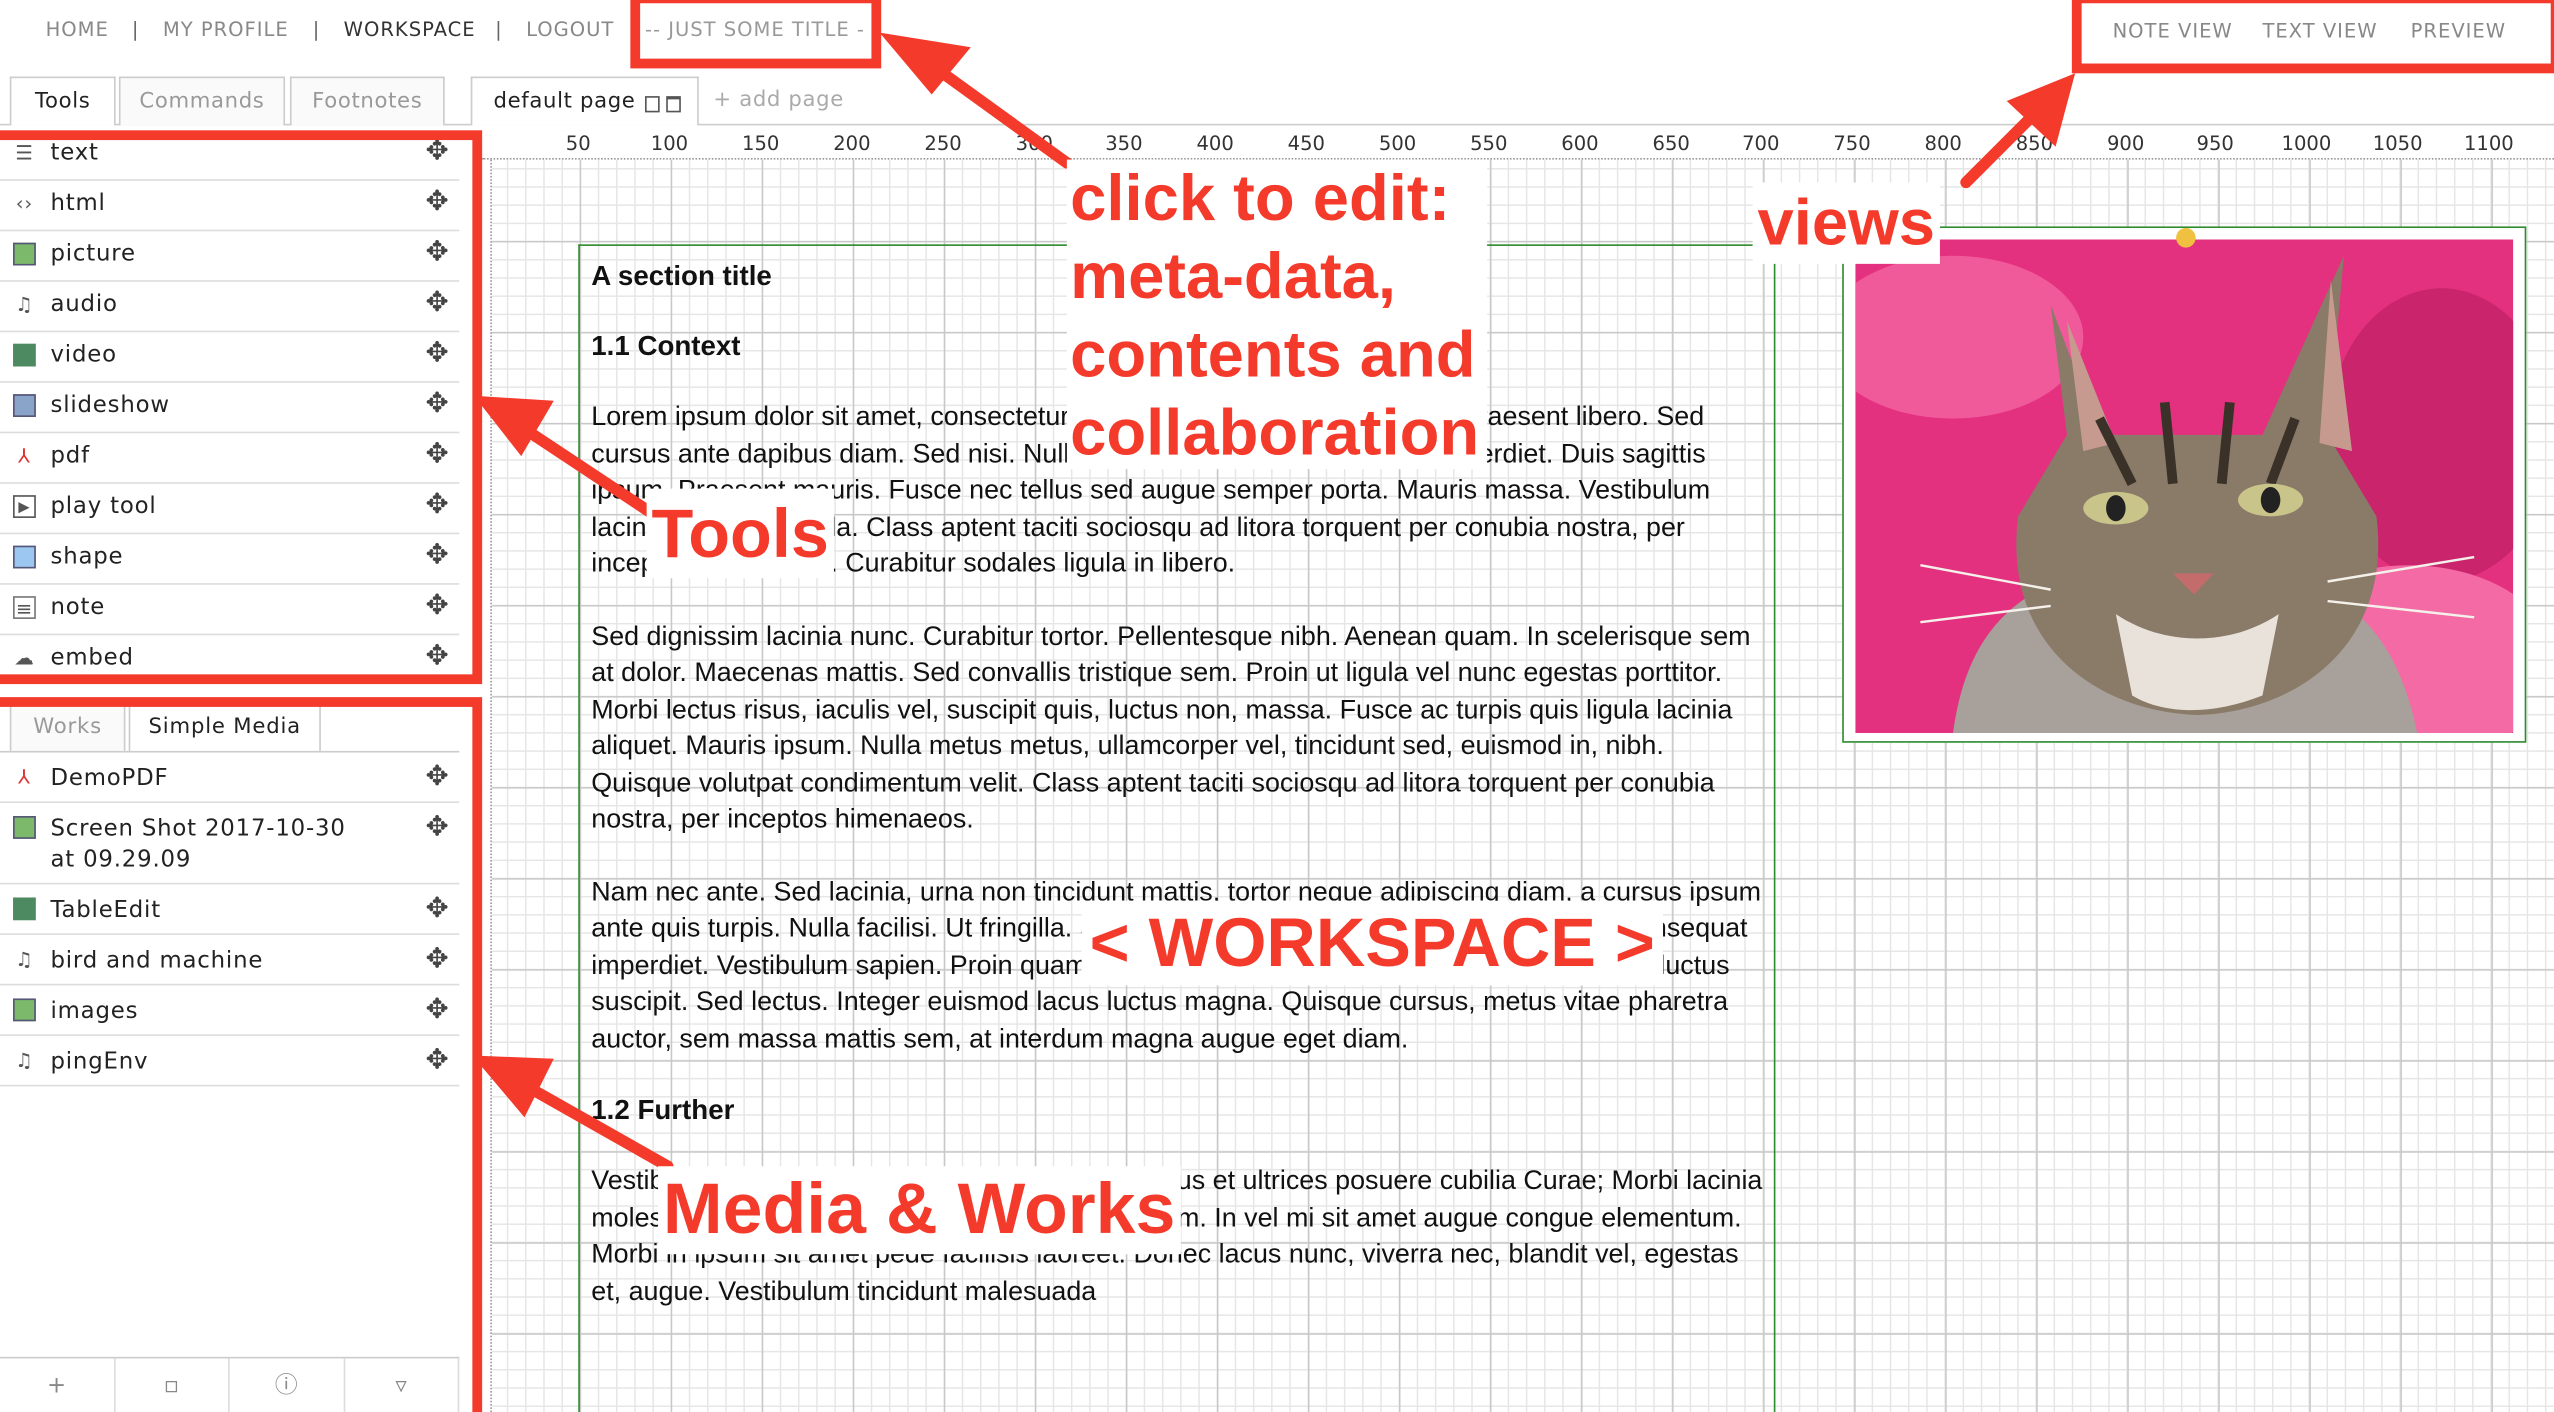 This screenshot has width=2554, height=1412. I want to click on annotation-tools: Tools, so click(740, 533).